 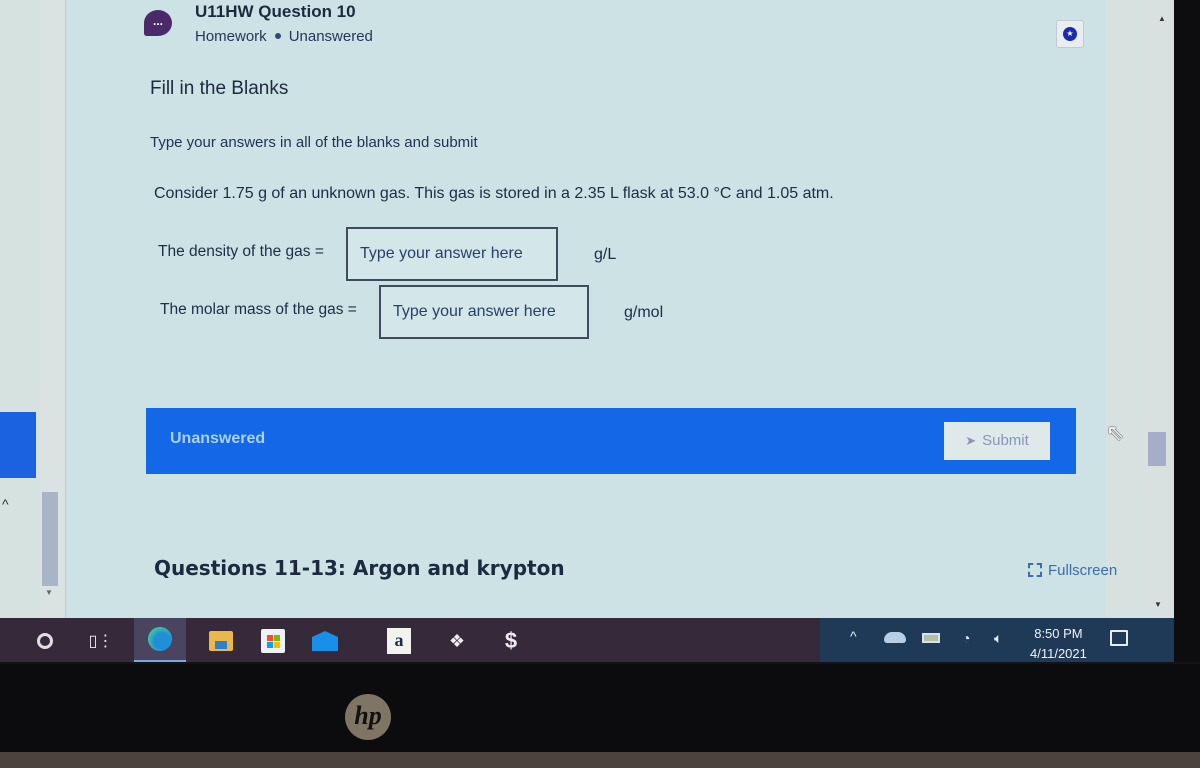 I want to click on battery-icon, so click(x=931, y=638).